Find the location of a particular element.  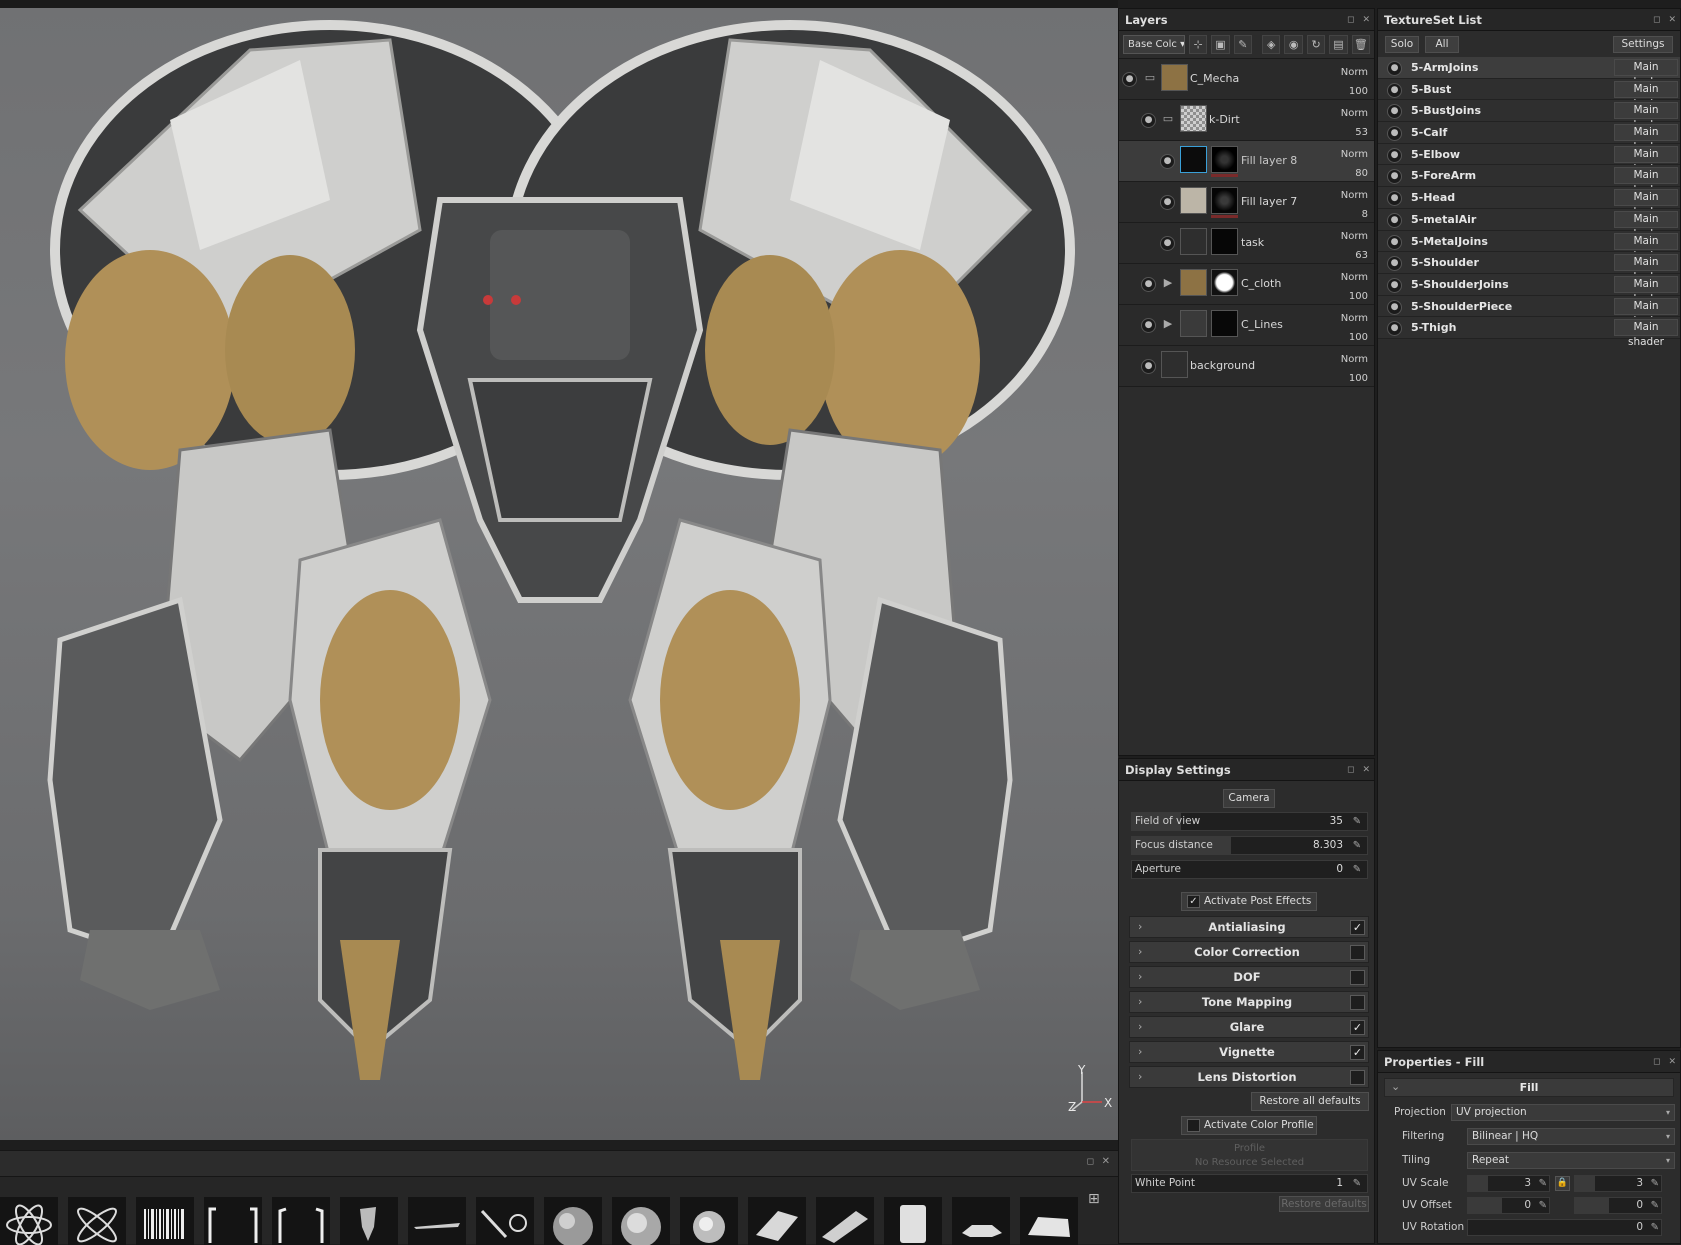

layer-row: ● ▭ C_Mecha Norm 100 is located at coordinates (1246, 79).